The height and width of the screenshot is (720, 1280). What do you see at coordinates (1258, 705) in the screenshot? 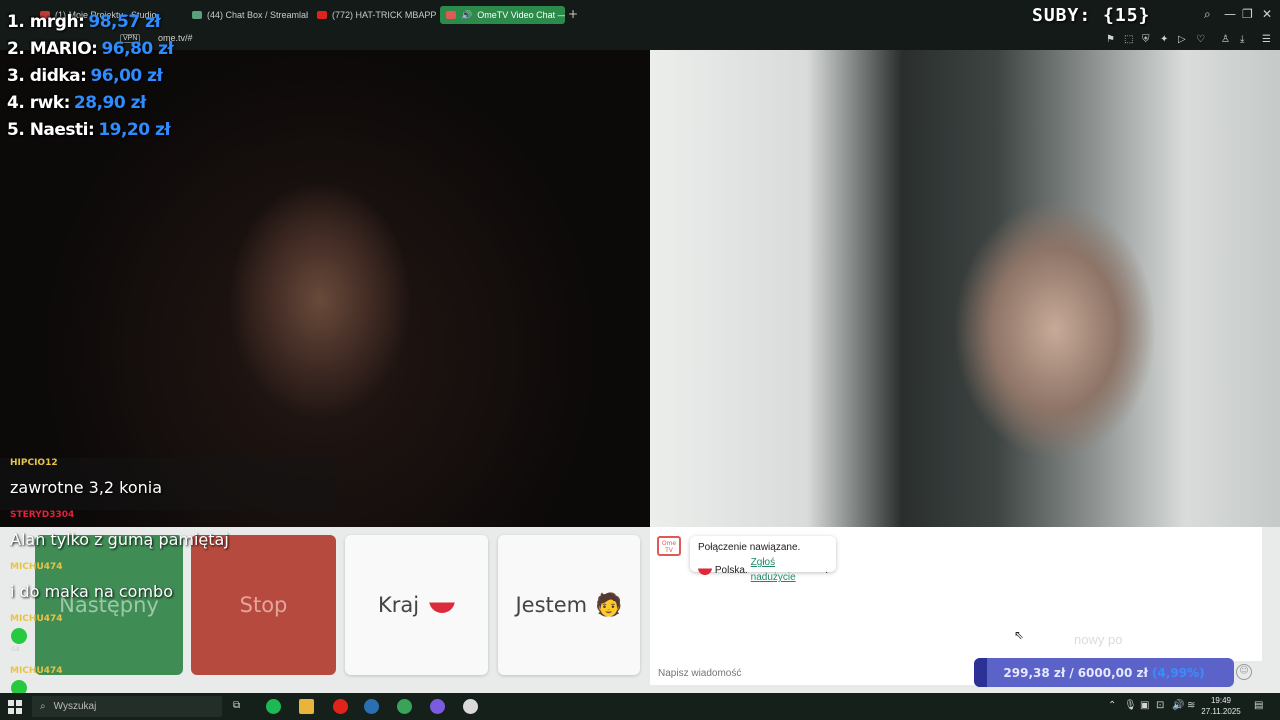
I see `notifications-icon: ▤` at bounding box center [1258, 705].